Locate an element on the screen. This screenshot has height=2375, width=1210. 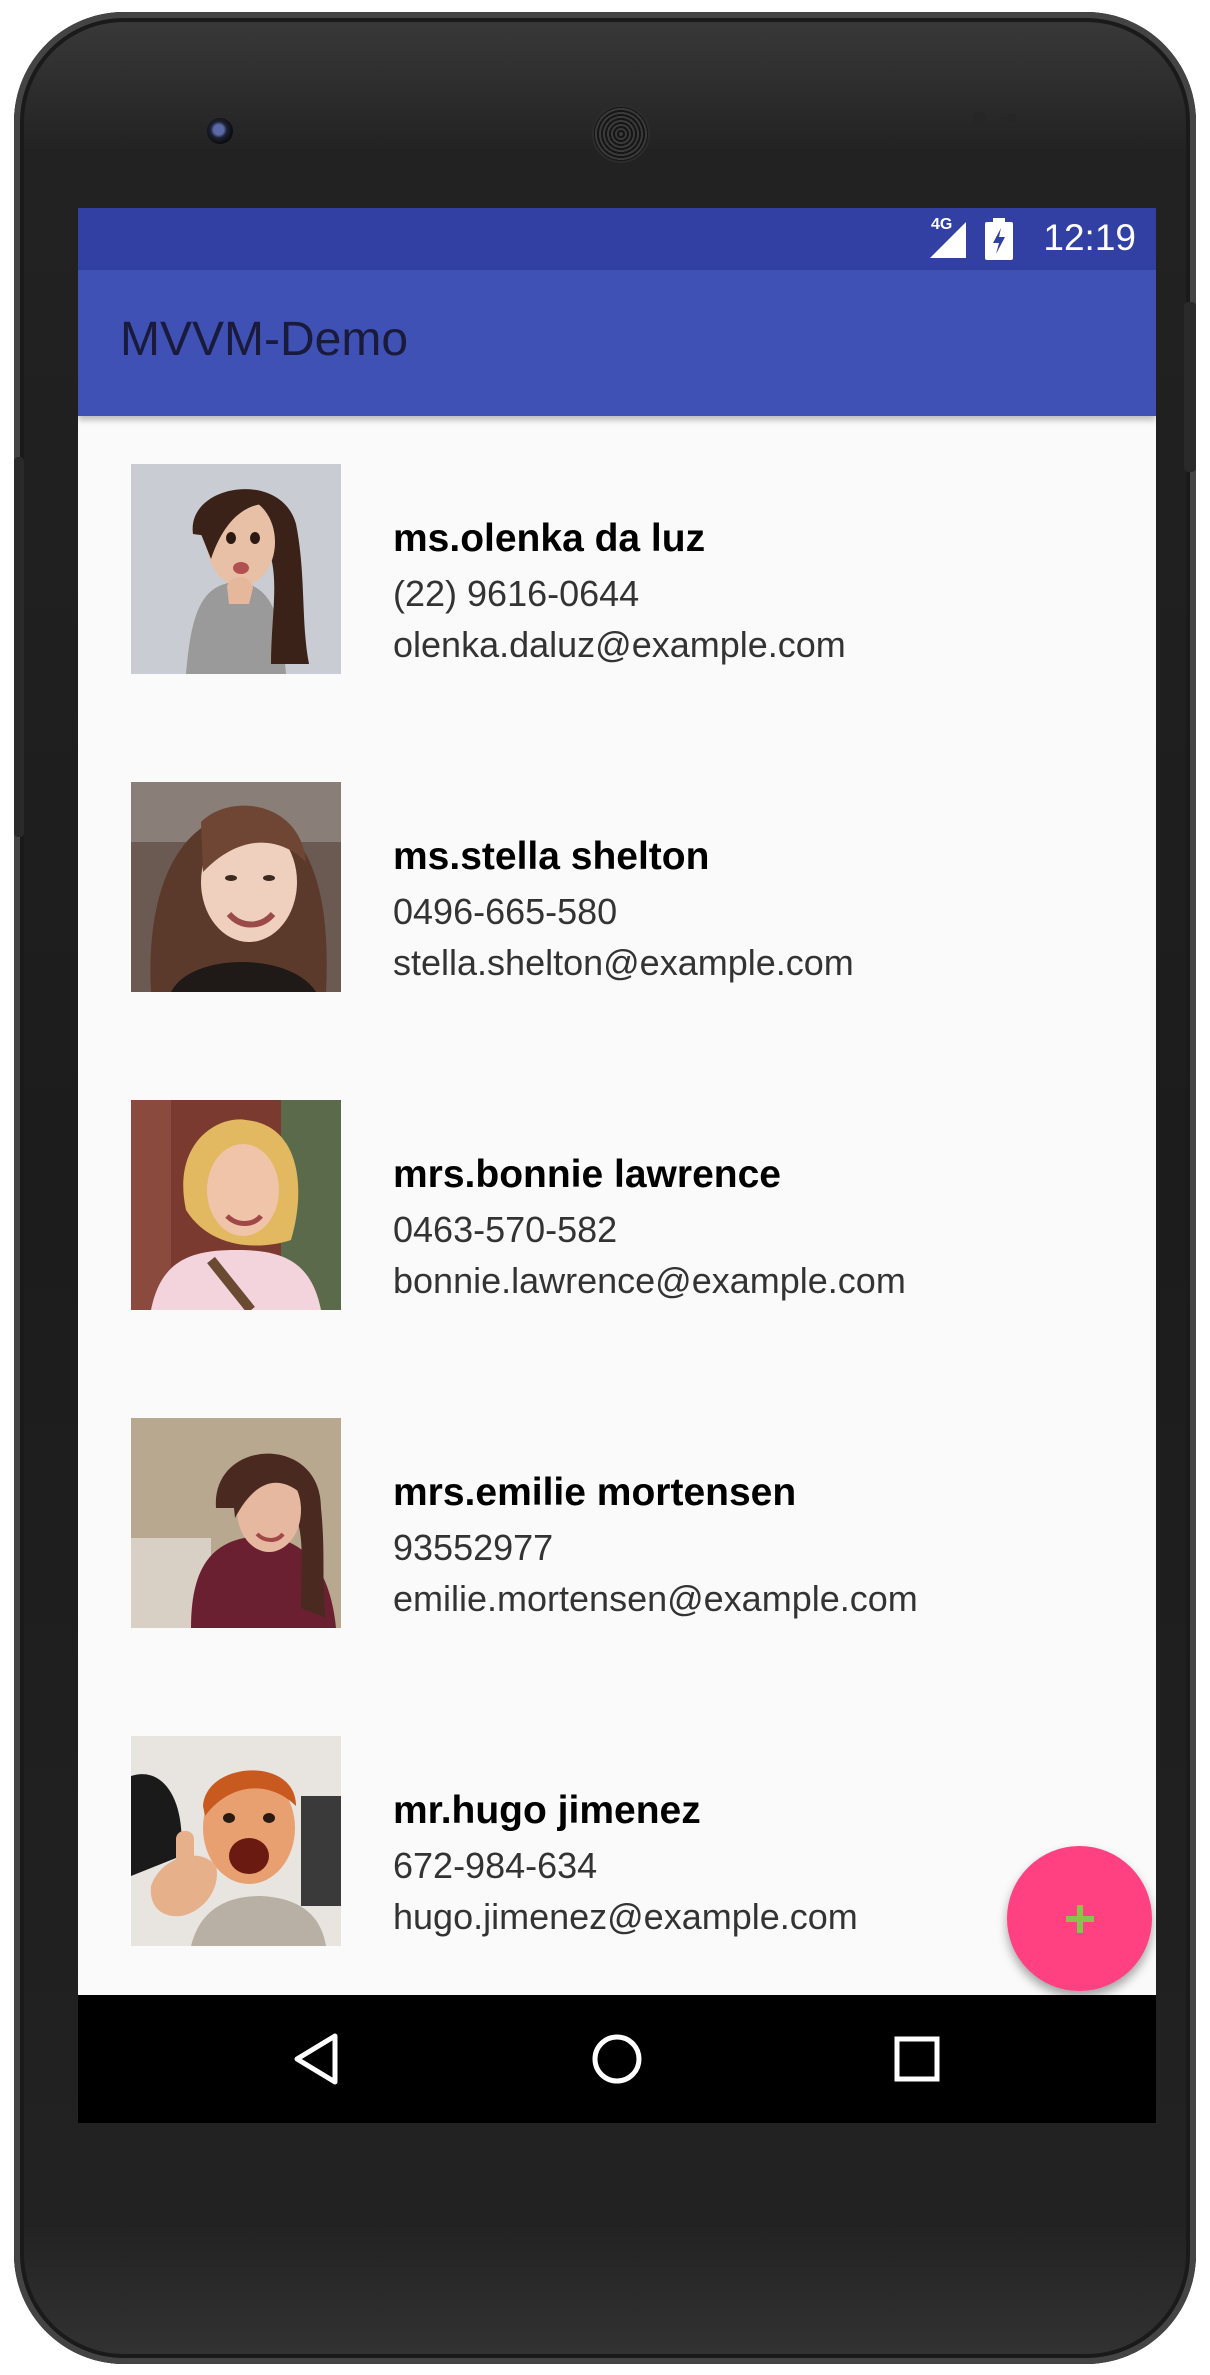
contact-email: stella.shelton@example.com is located at coordinates (623, 962).